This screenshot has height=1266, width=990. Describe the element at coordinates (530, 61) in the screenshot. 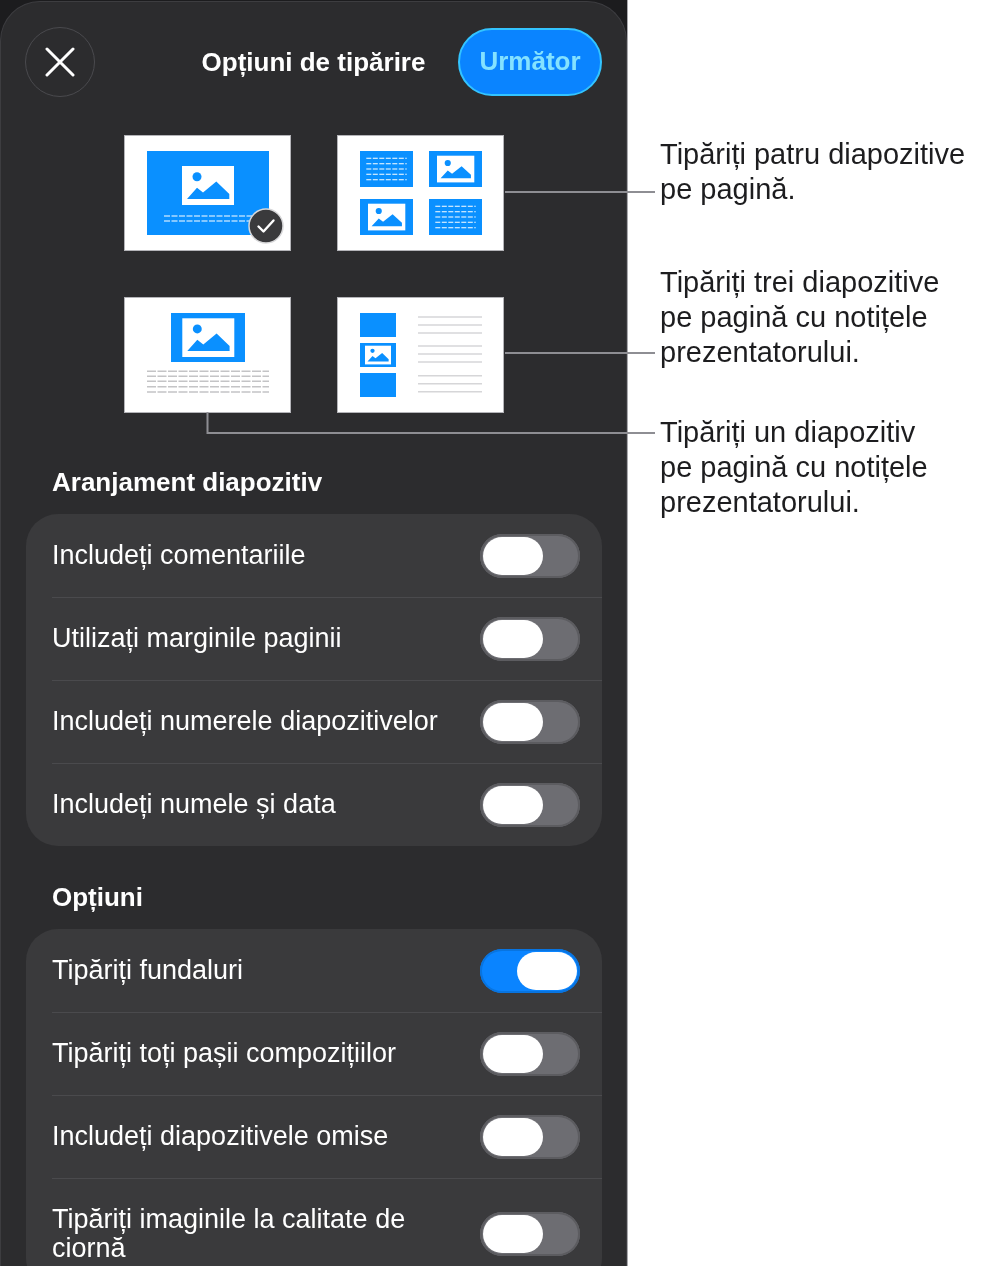

I see `next-button: Următor` at that location.